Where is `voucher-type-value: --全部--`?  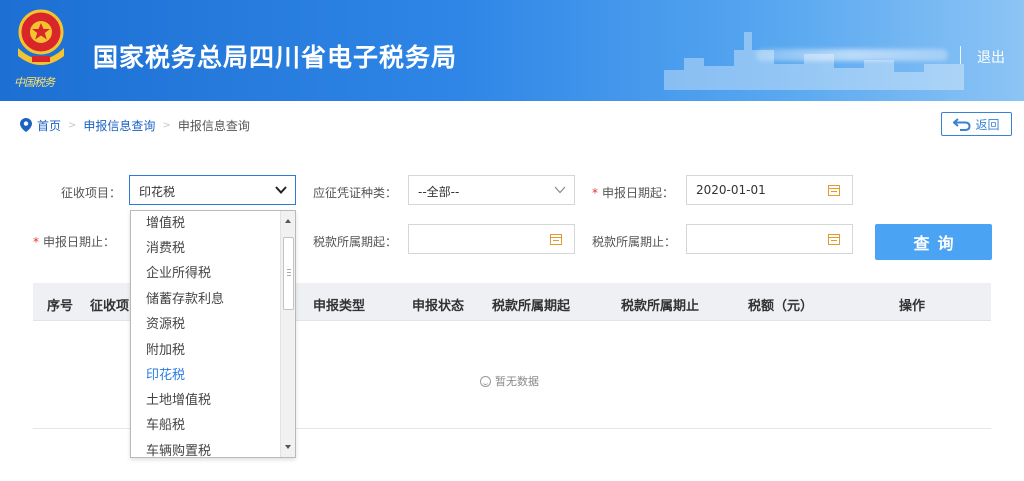
voucher-type-value: --全部-- is located at coordinates (439, 192).